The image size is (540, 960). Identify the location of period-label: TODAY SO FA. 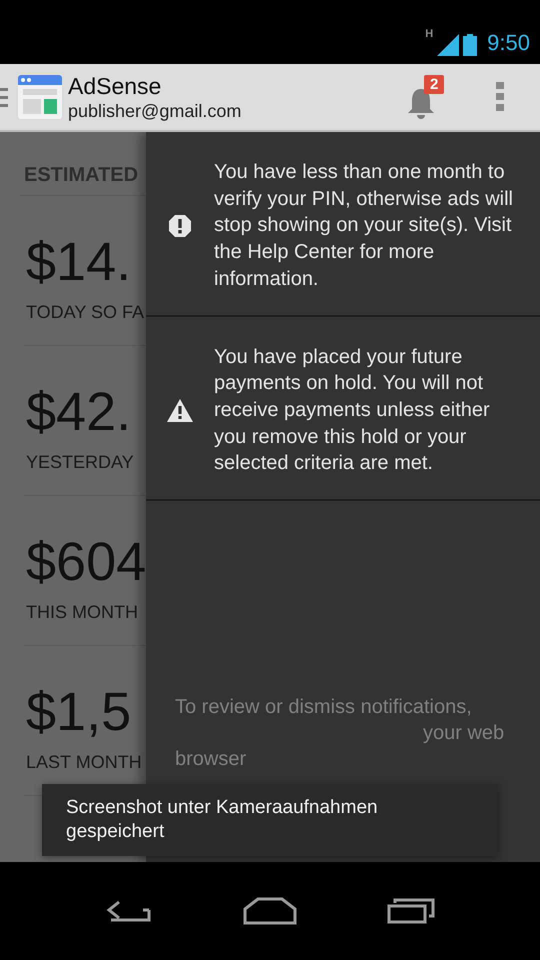
(86, 312).